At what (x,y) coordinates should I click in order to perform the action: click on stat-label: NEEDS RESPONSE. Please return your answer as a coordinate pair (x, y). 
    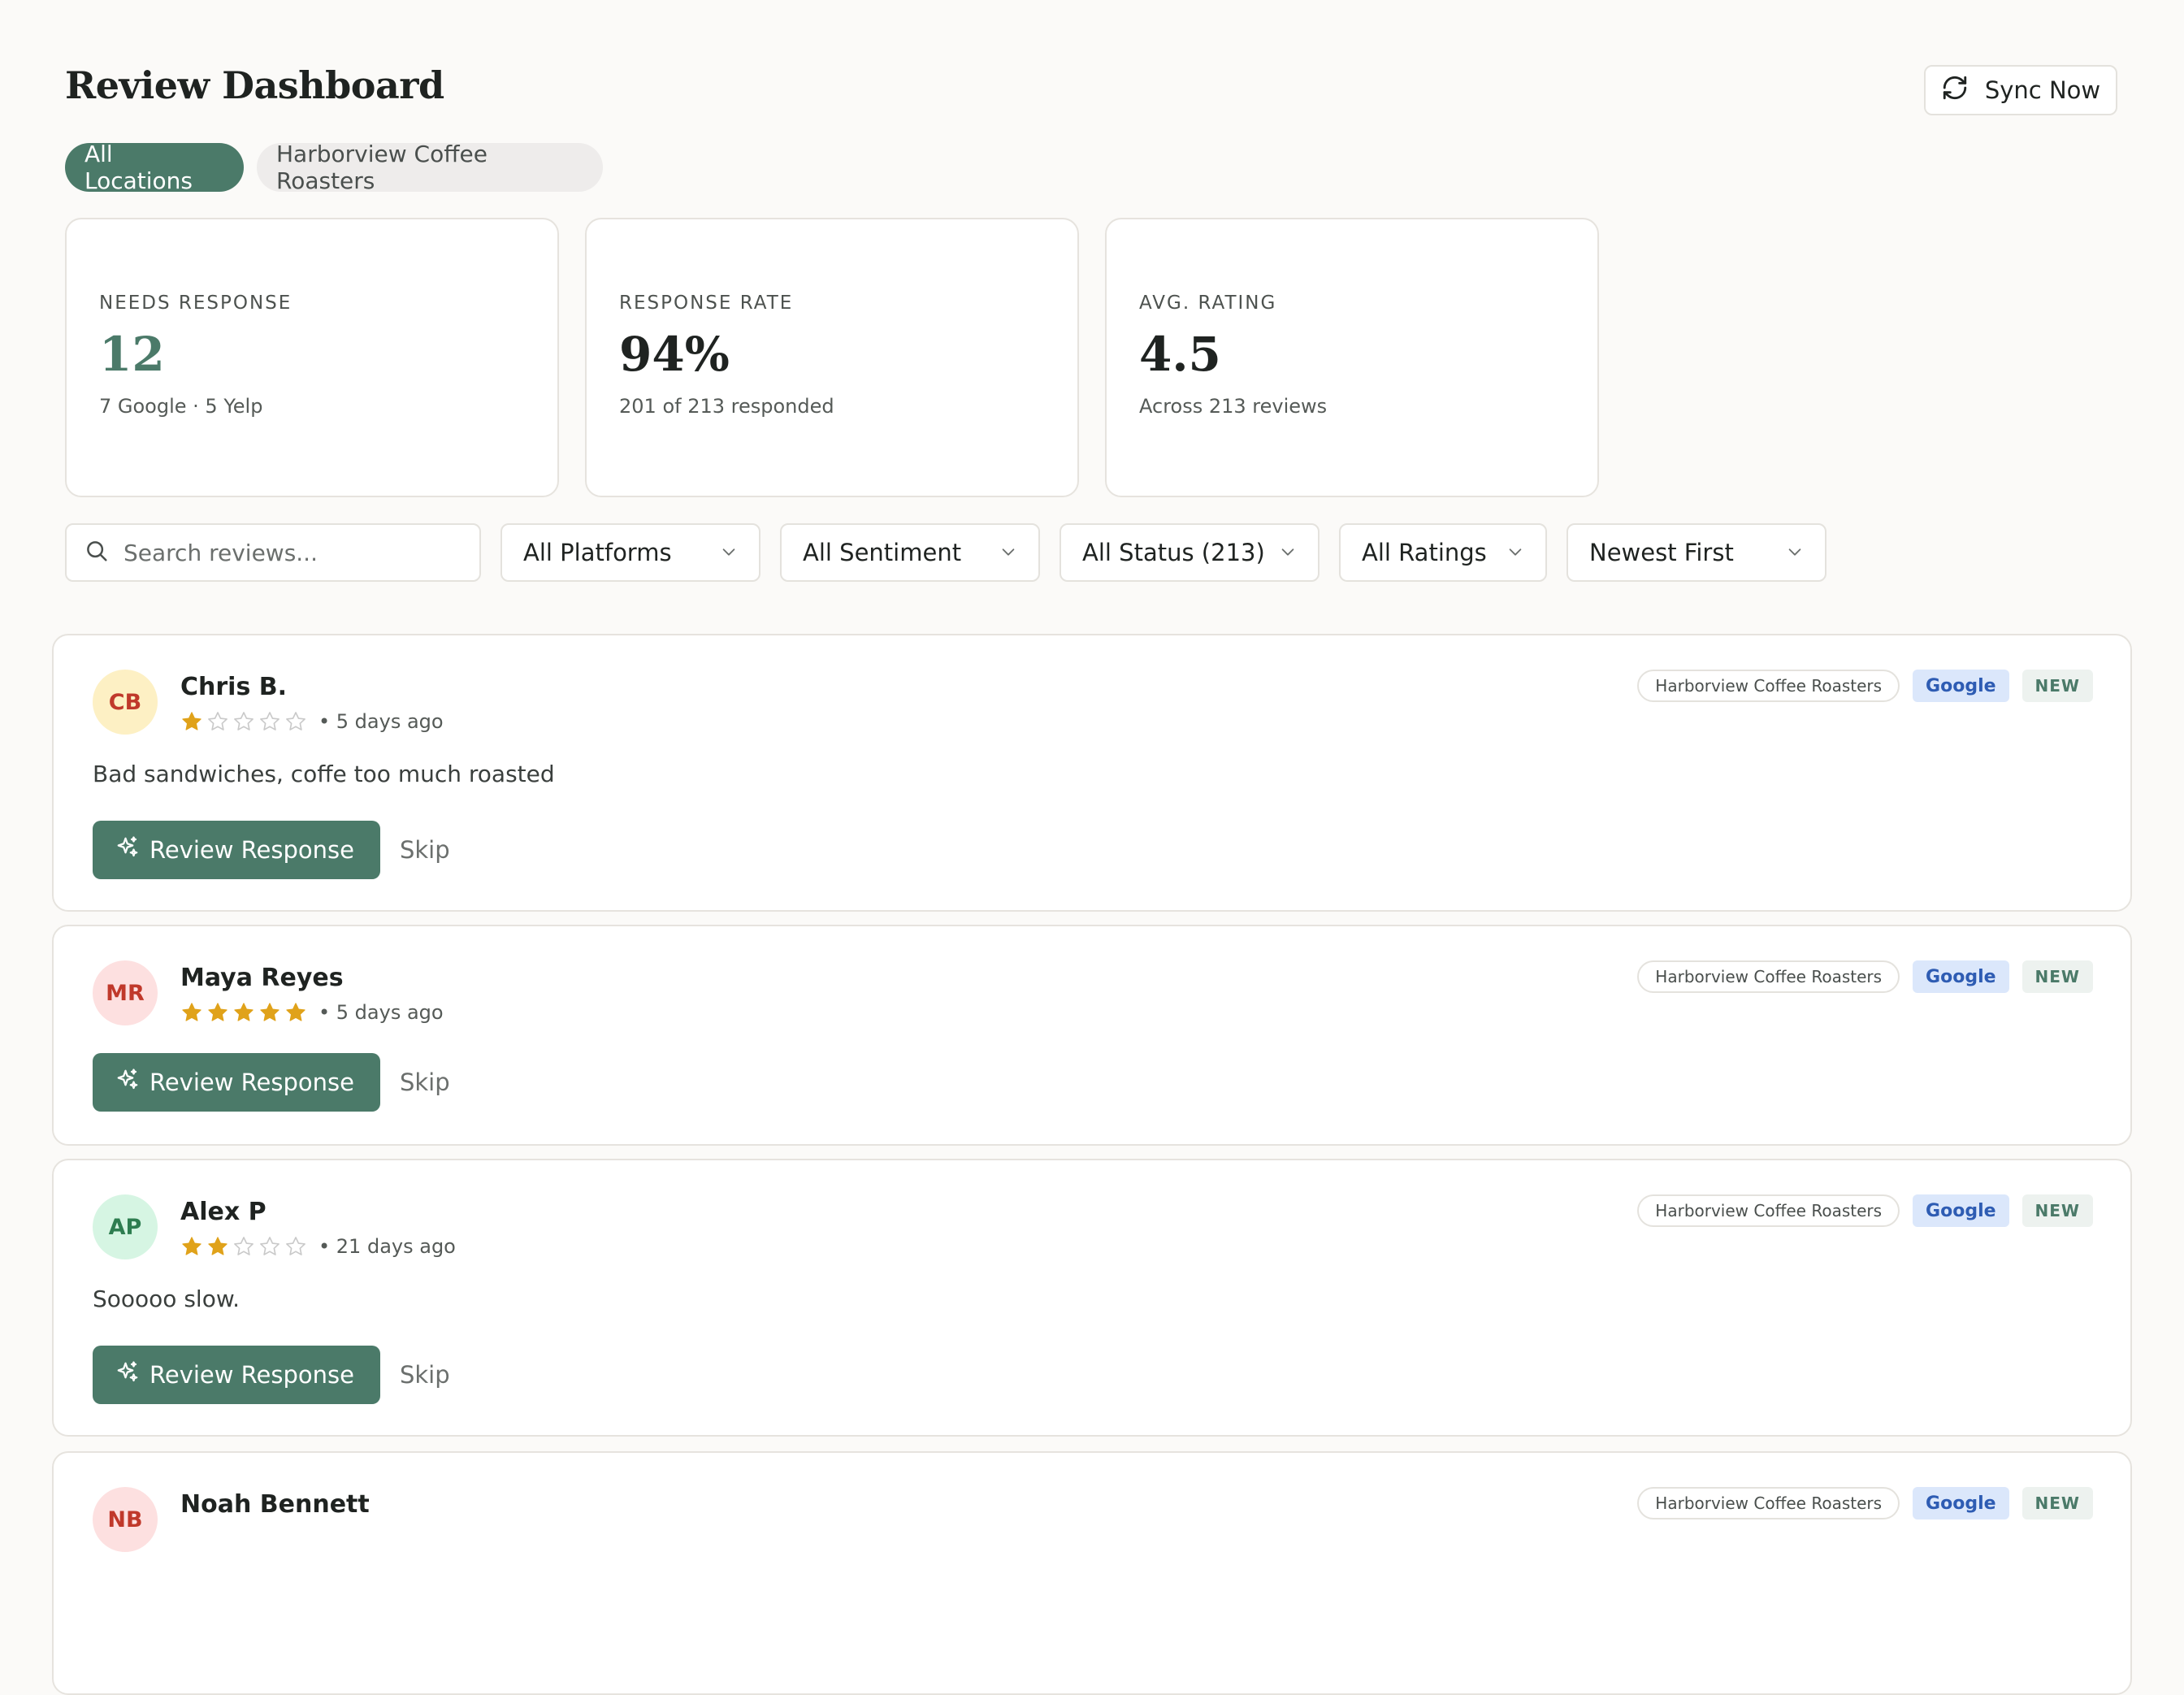
    Looking at the image, I should click on (196, 303).